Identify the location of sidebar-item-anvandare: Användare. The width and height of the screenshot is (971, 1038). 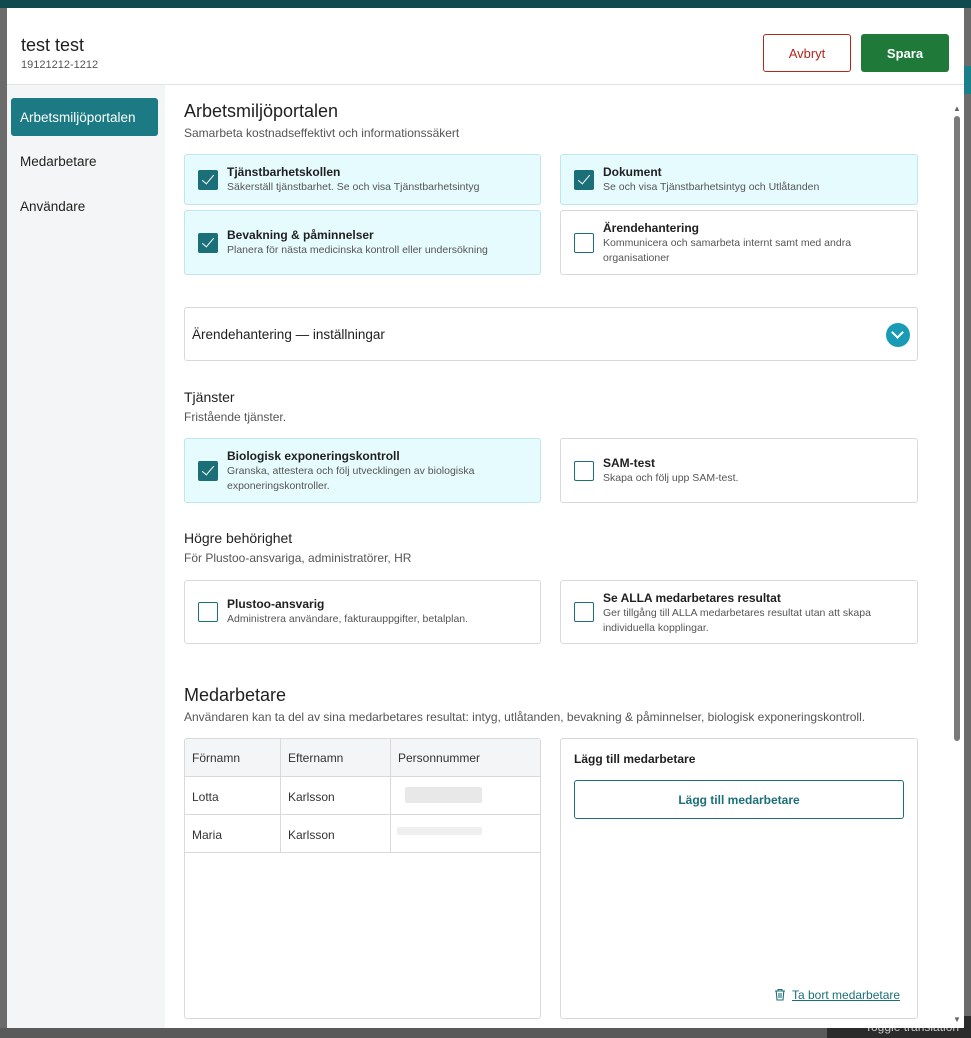
(84, 206).